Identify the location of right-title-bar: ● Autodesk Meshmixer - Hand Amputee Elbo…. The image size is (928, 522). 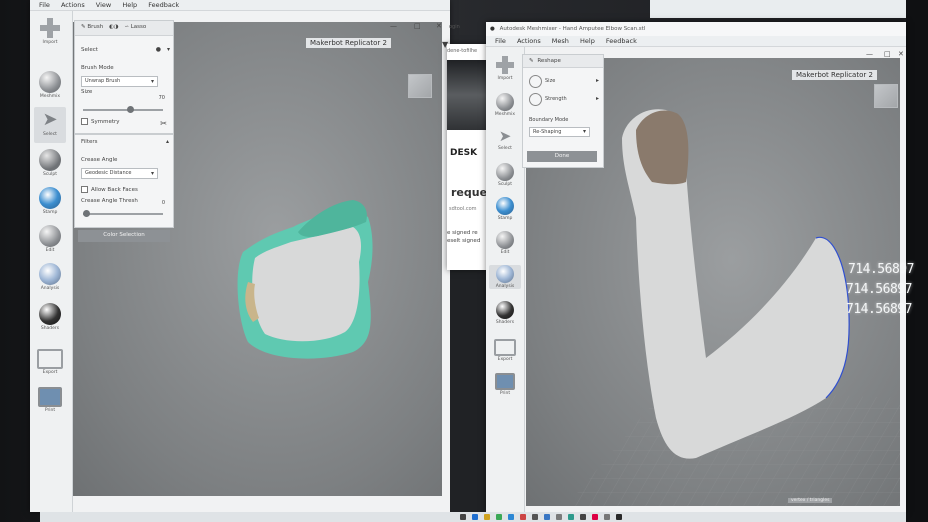
(696, 29).